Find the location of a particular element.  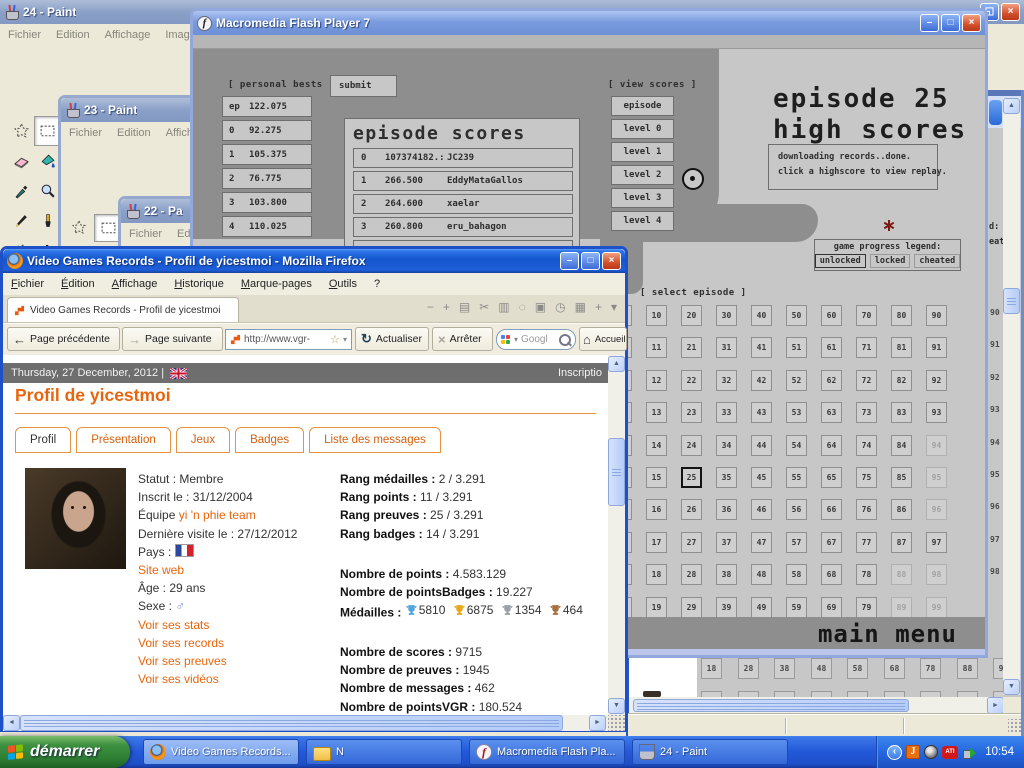

search-box: ▾ Googl is located at coordinates (536, 339).